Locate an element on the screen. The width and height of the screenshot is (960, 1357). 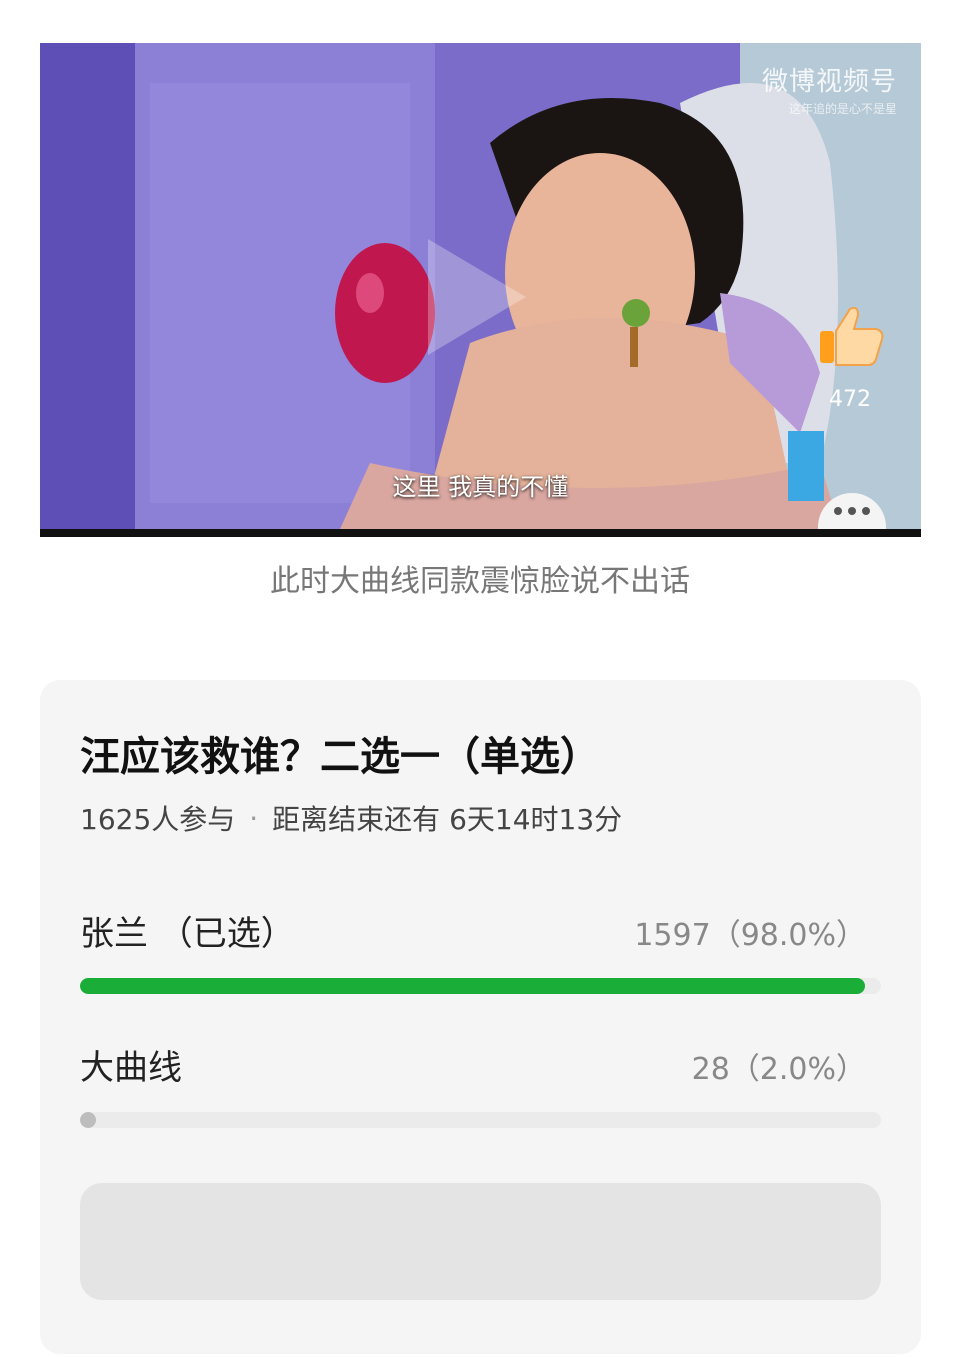
video-caption: 此时大曲线同款震惊脸说不出话 is located at coordinates (480, 581).